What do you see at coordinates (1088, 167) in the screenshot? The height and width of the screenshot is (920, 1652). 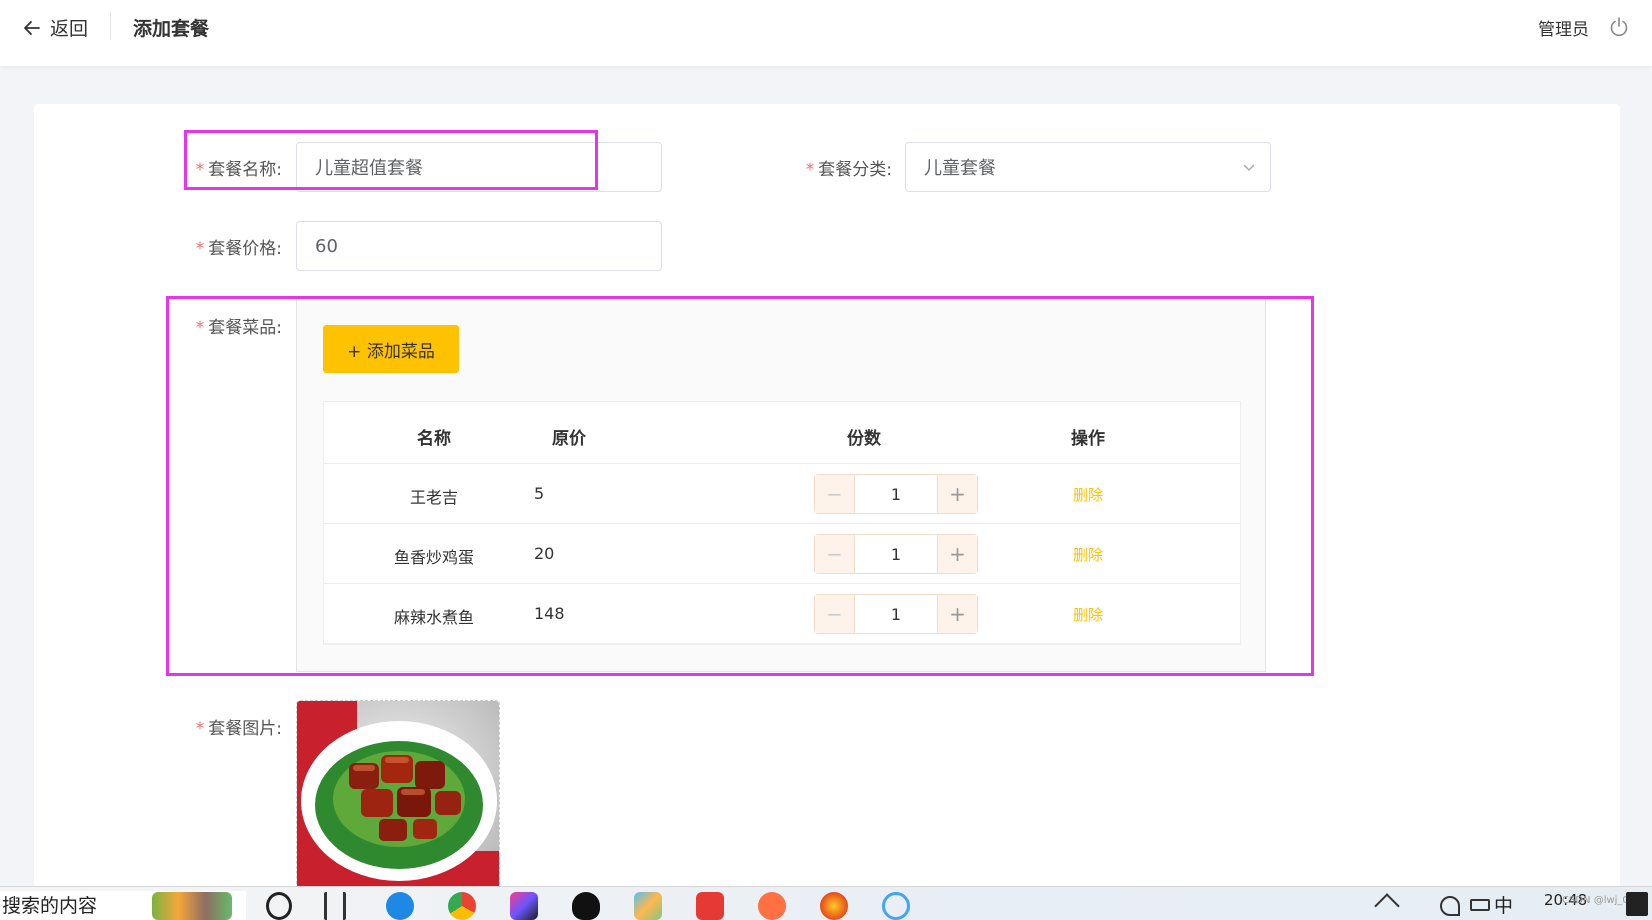 I see `category-select: 儿童套餐` at bounding box center [1088, 167].